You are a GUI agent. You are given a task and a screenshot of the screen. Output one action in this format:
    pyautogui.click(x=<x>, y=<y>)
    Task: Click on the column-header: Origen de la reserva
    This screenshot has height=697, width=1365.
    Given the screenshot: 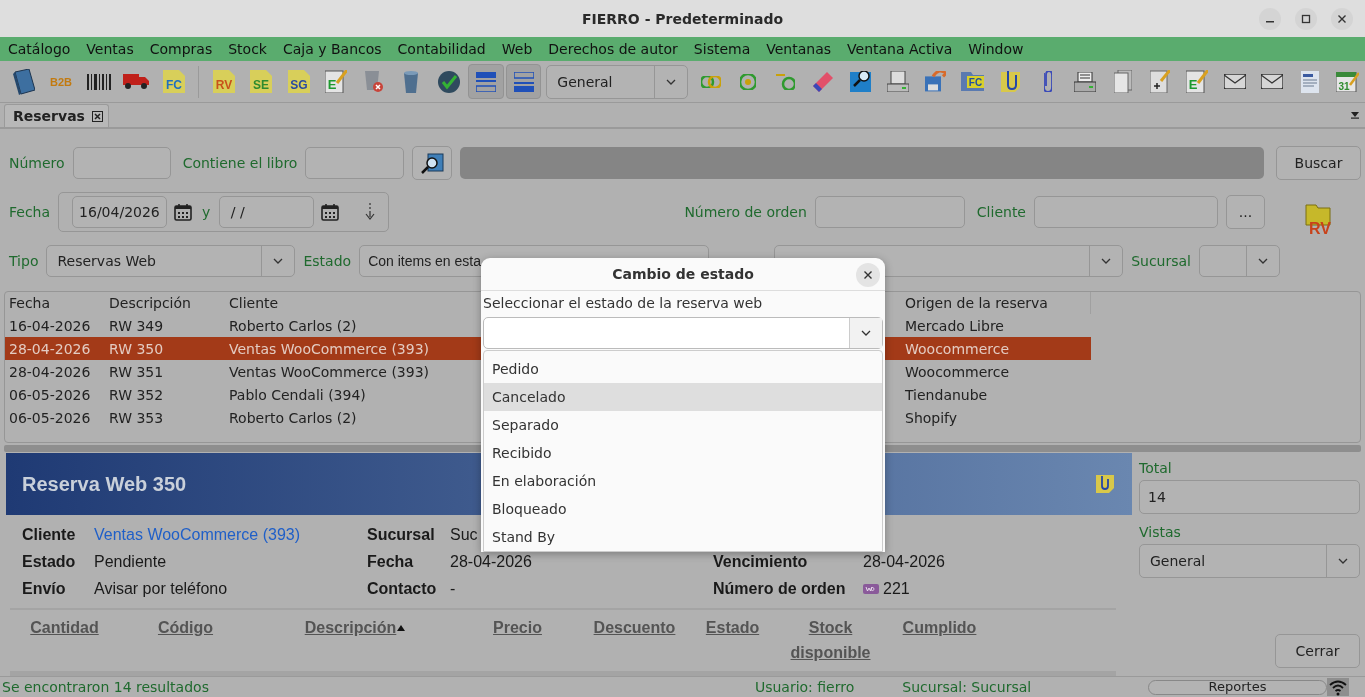 What is the action you would take?
    pyautogui.click(x=996, y=303)
    